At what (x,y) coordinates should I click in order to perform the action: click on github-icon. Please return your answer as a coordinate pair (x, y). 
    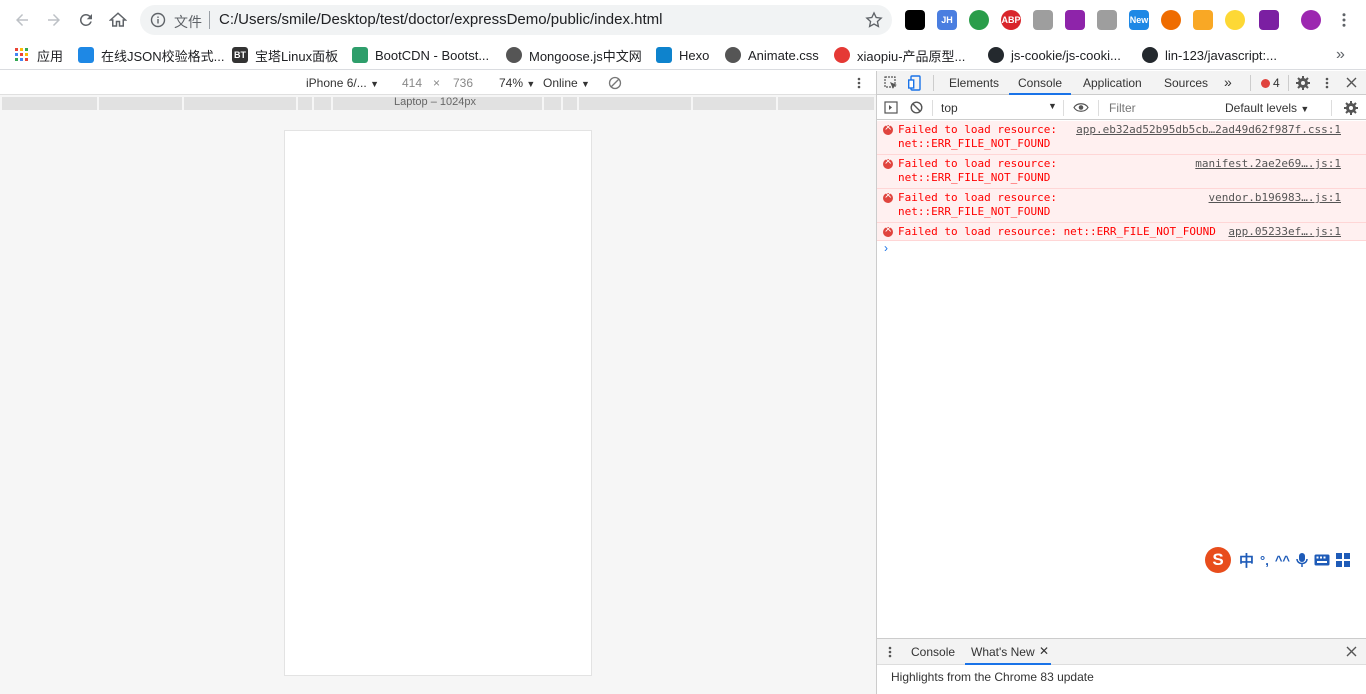
    Looking at the image, I should click on (996, 55).